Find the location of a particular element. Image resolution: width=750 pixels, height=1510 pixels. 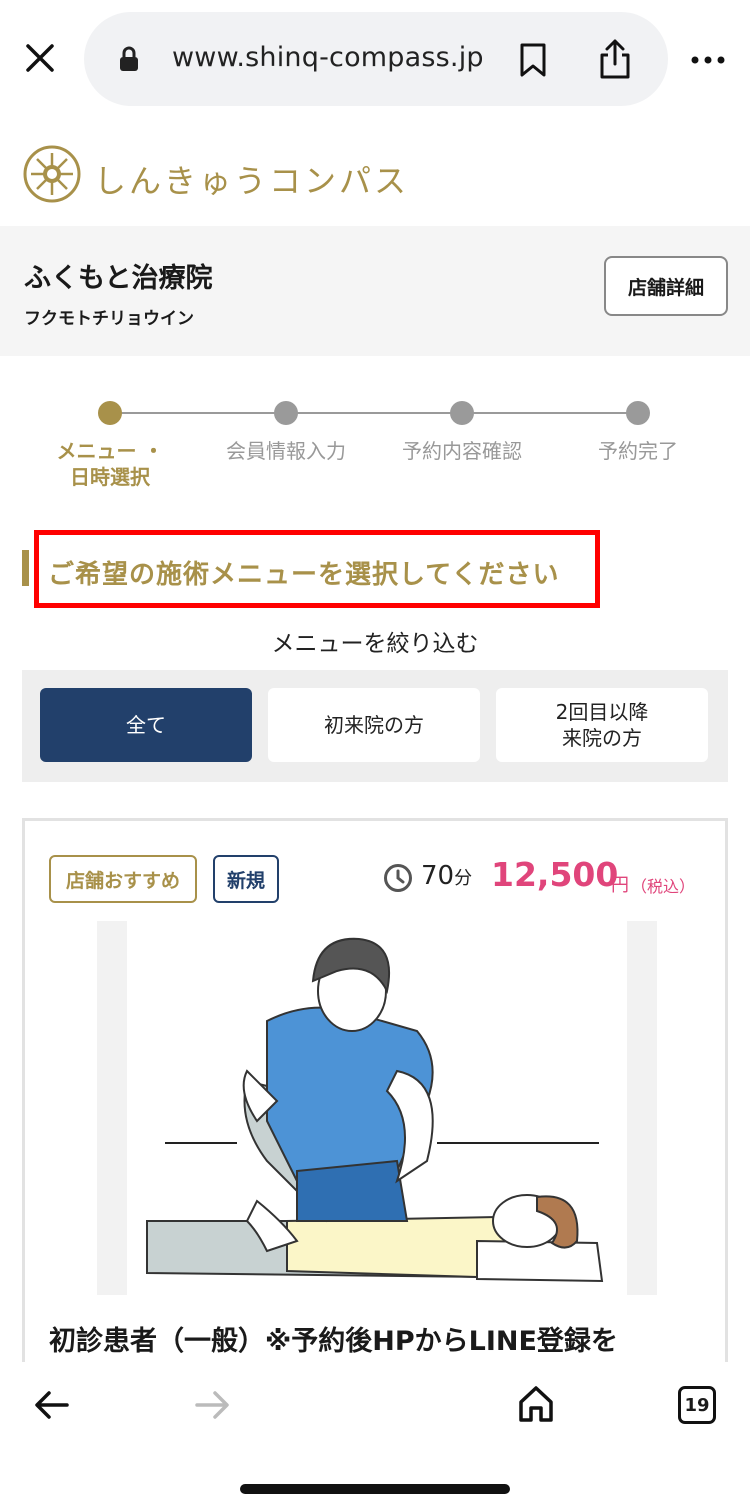

bookmark-icon is located at coordinates (533, 62).